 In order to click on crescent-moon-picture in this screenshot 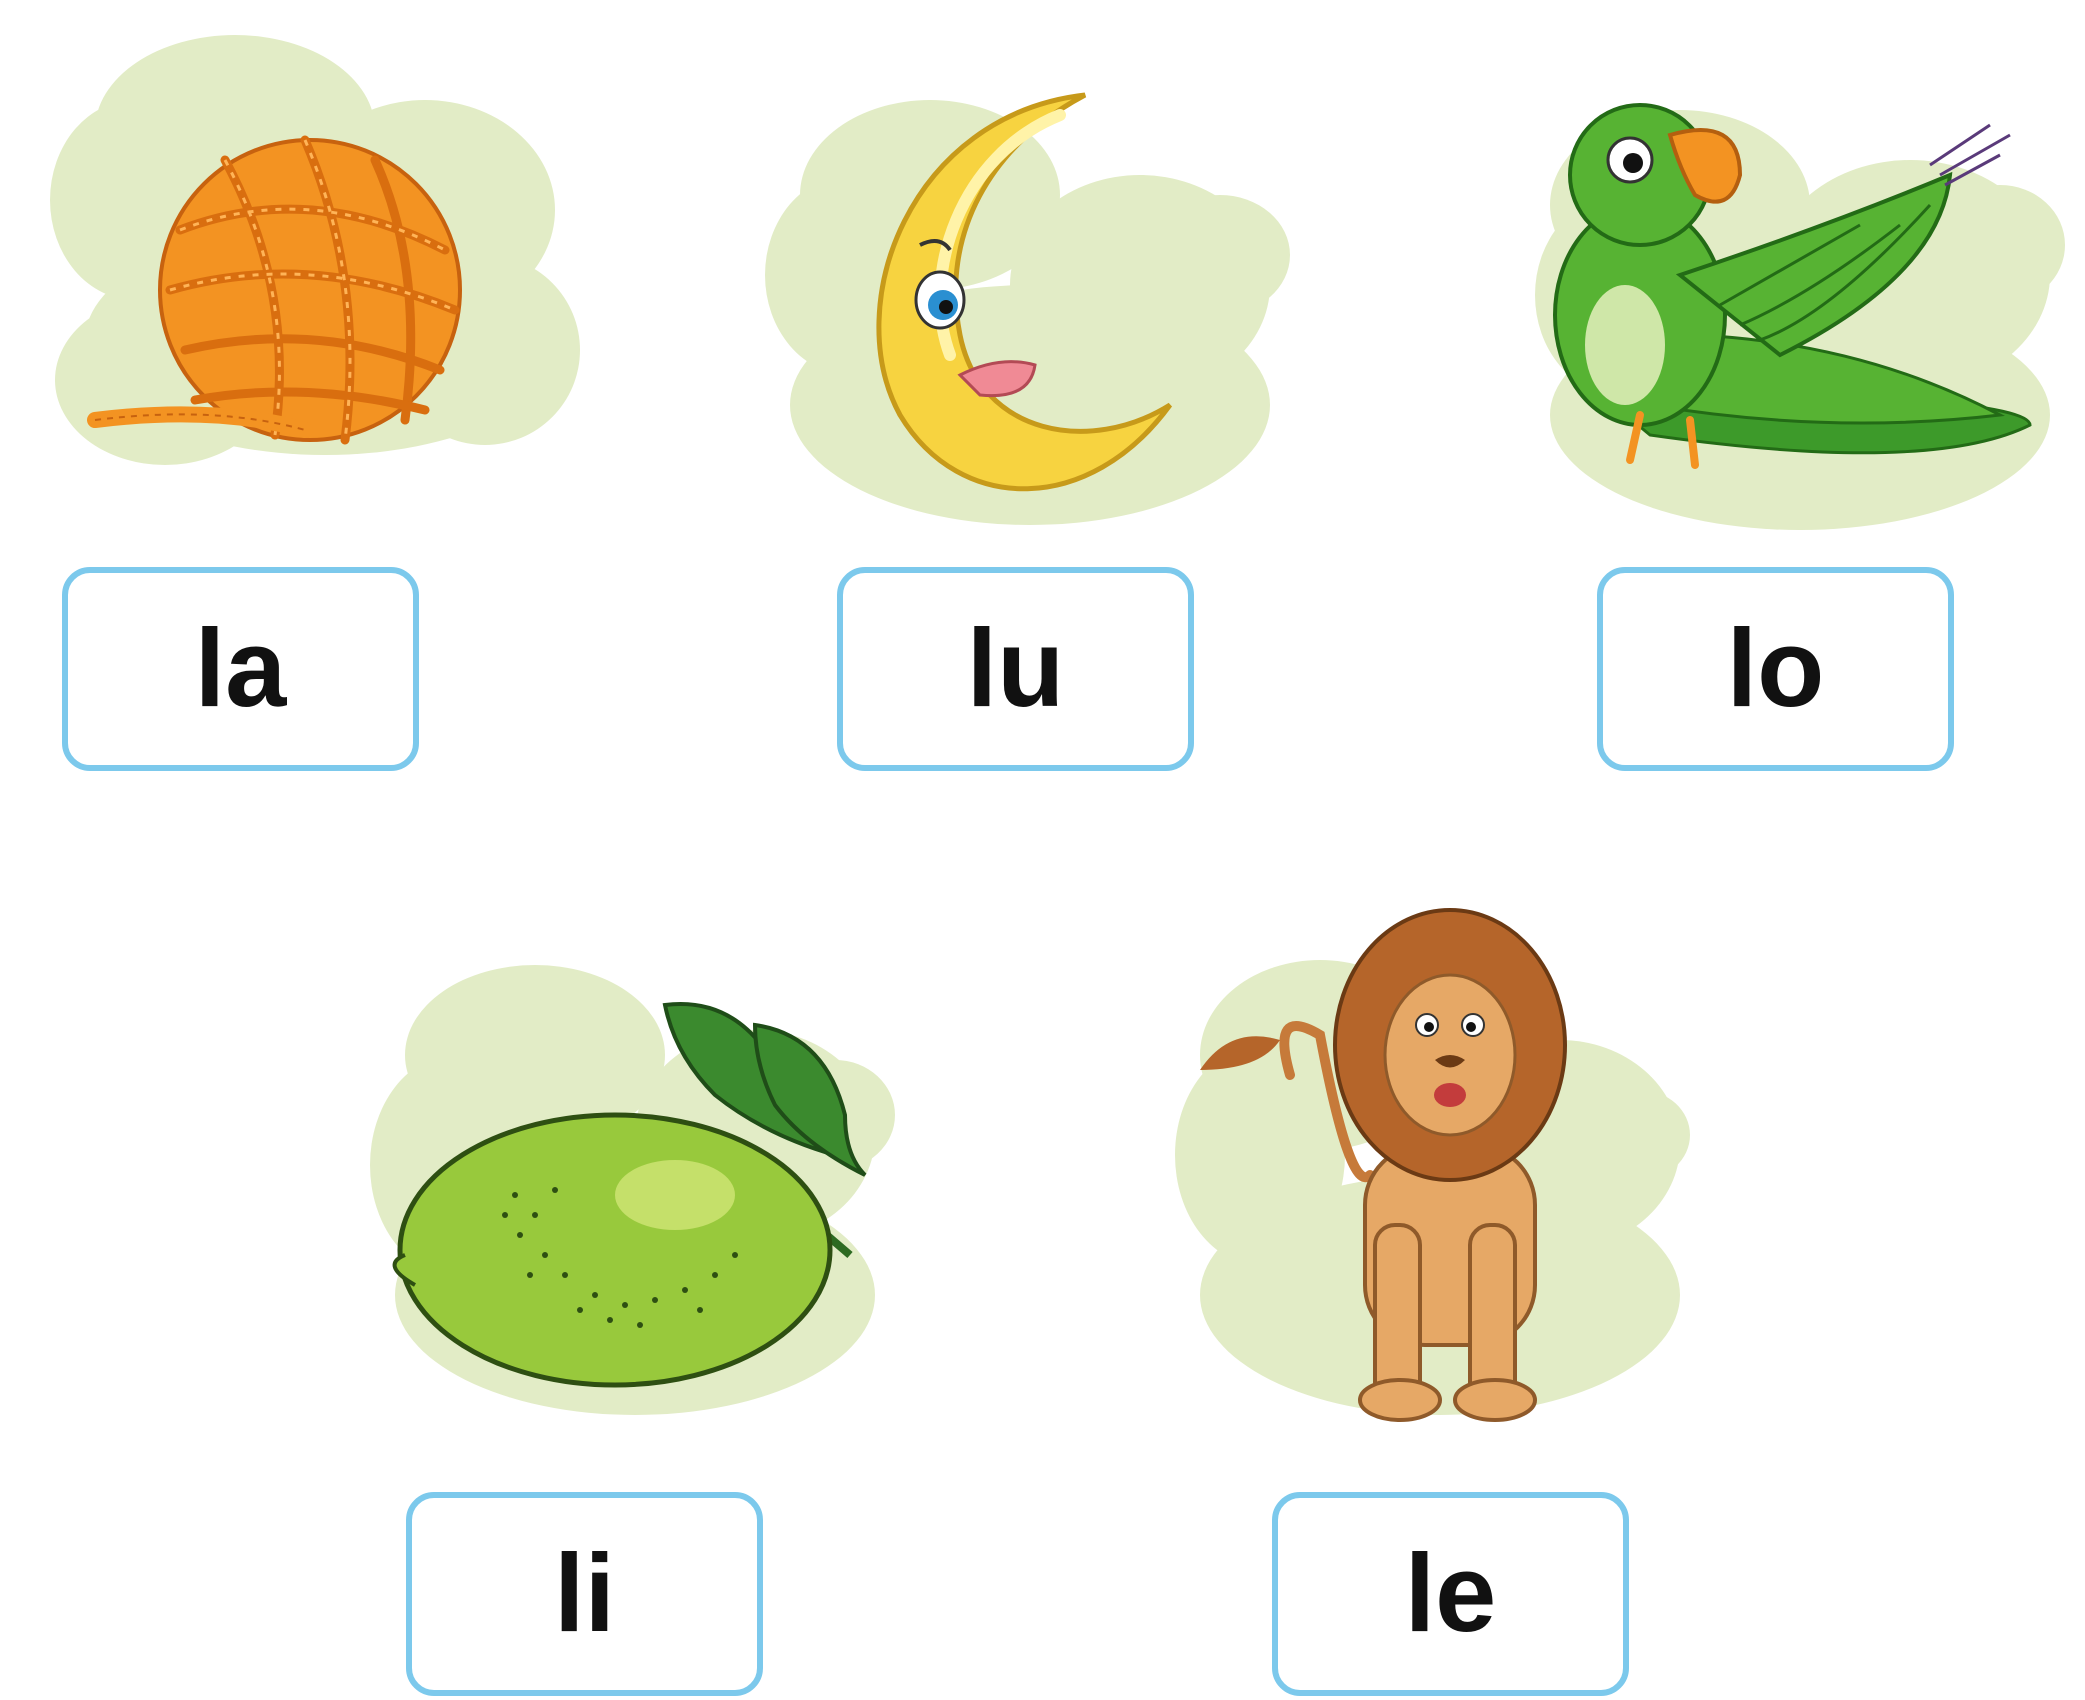, I will do `click(1030, 310)`.